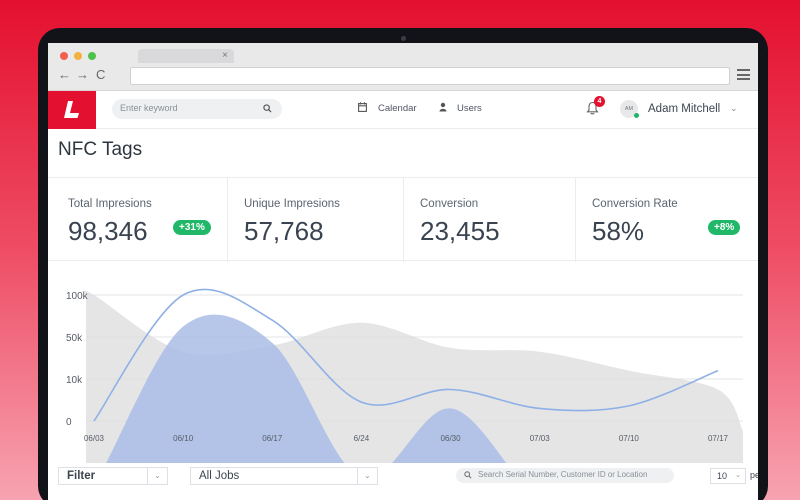  I want to click on brand-logo, so click(72, 110).